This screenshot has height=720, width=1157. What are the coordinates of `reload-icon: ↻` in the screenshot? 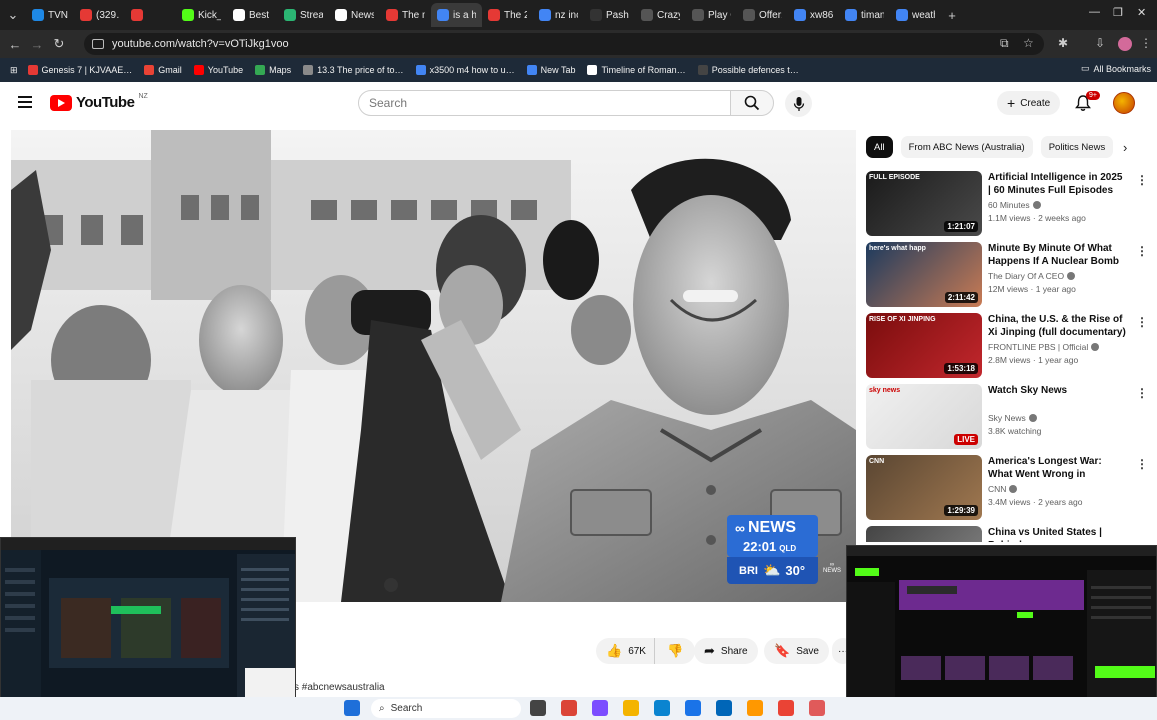 It's located at (59, 44).